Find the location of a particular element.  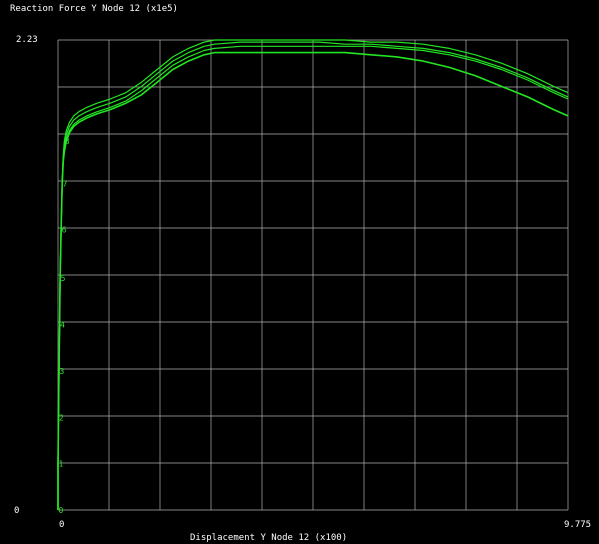

point-label-4: 4 is located at coordinates (62, 325).